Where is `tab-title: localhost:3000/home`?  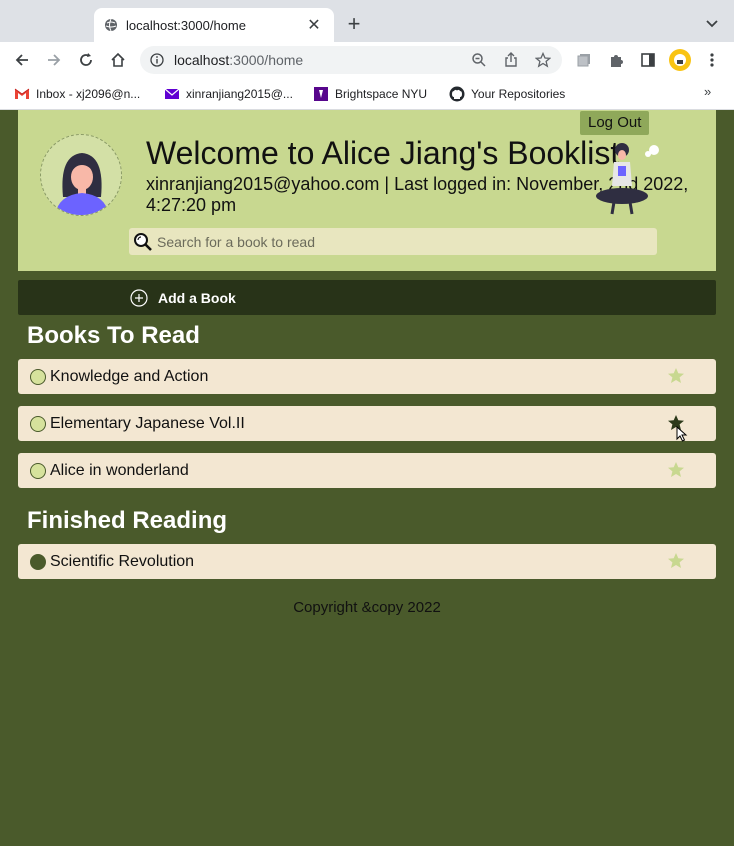 tab-title: localhost:3000/home is located at coordinates (186, 25).